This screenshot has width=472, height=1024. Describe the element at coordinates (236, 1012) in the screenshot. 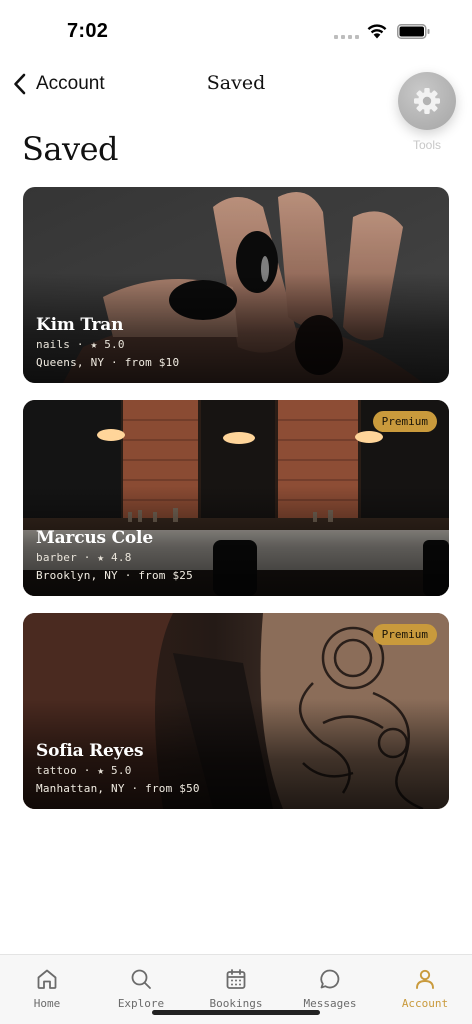

I see `home-indicator` at that location.